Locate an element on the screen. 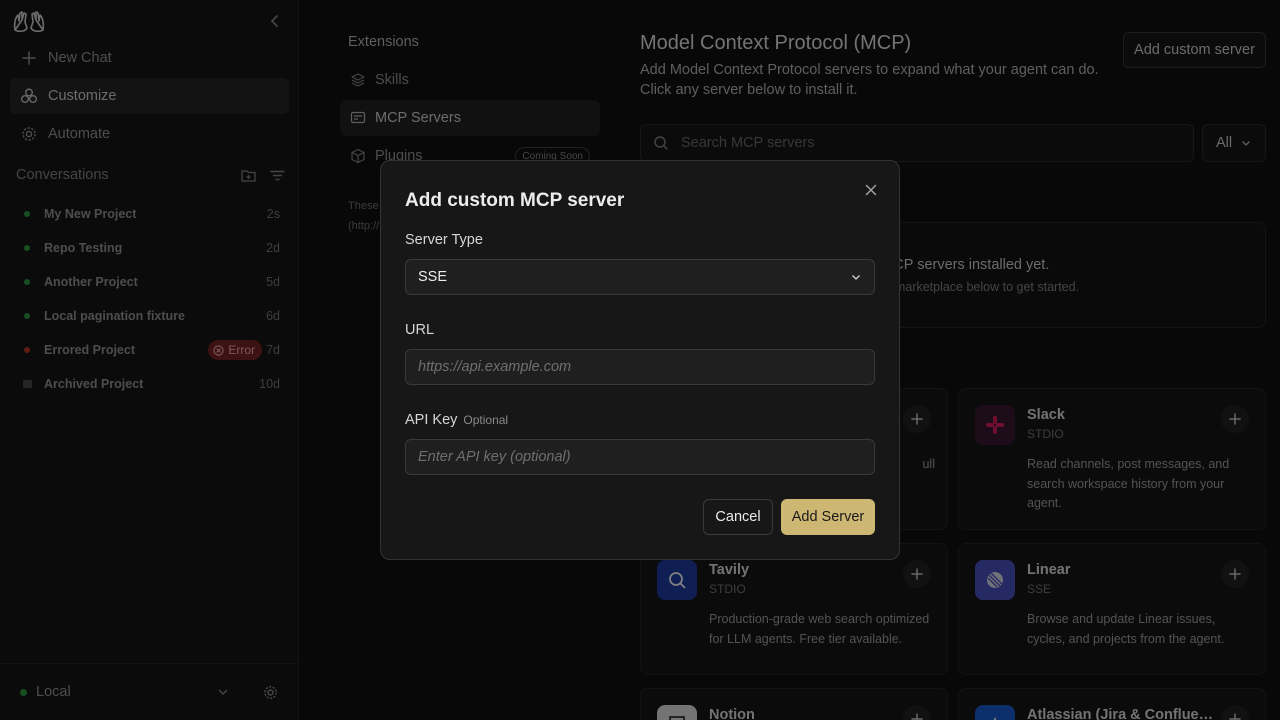 The image size is (1280, 720). api-key-label: API Key Optional is located at coordinates (456, 420).